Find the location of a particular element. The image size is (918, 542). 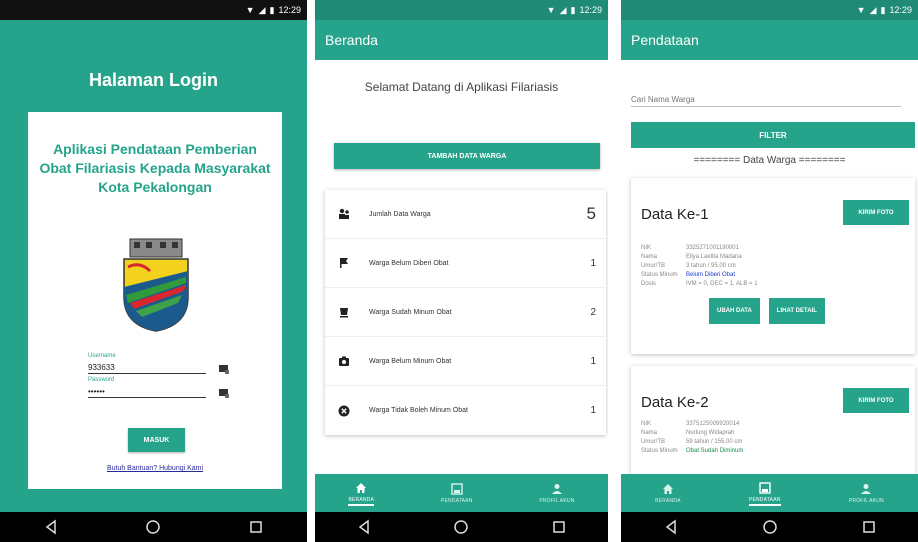

group-icon is located at coordinates (344, 213).